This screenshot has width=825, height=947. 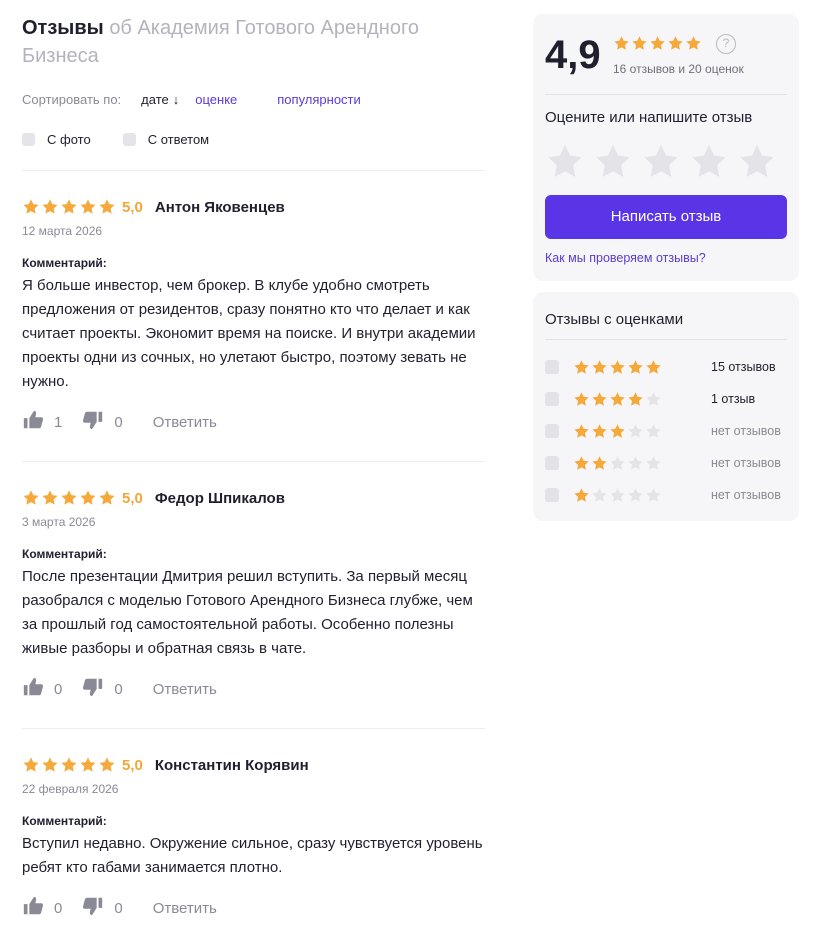 I want to click on thumbs-up-icon, so click(x=33, y=908).